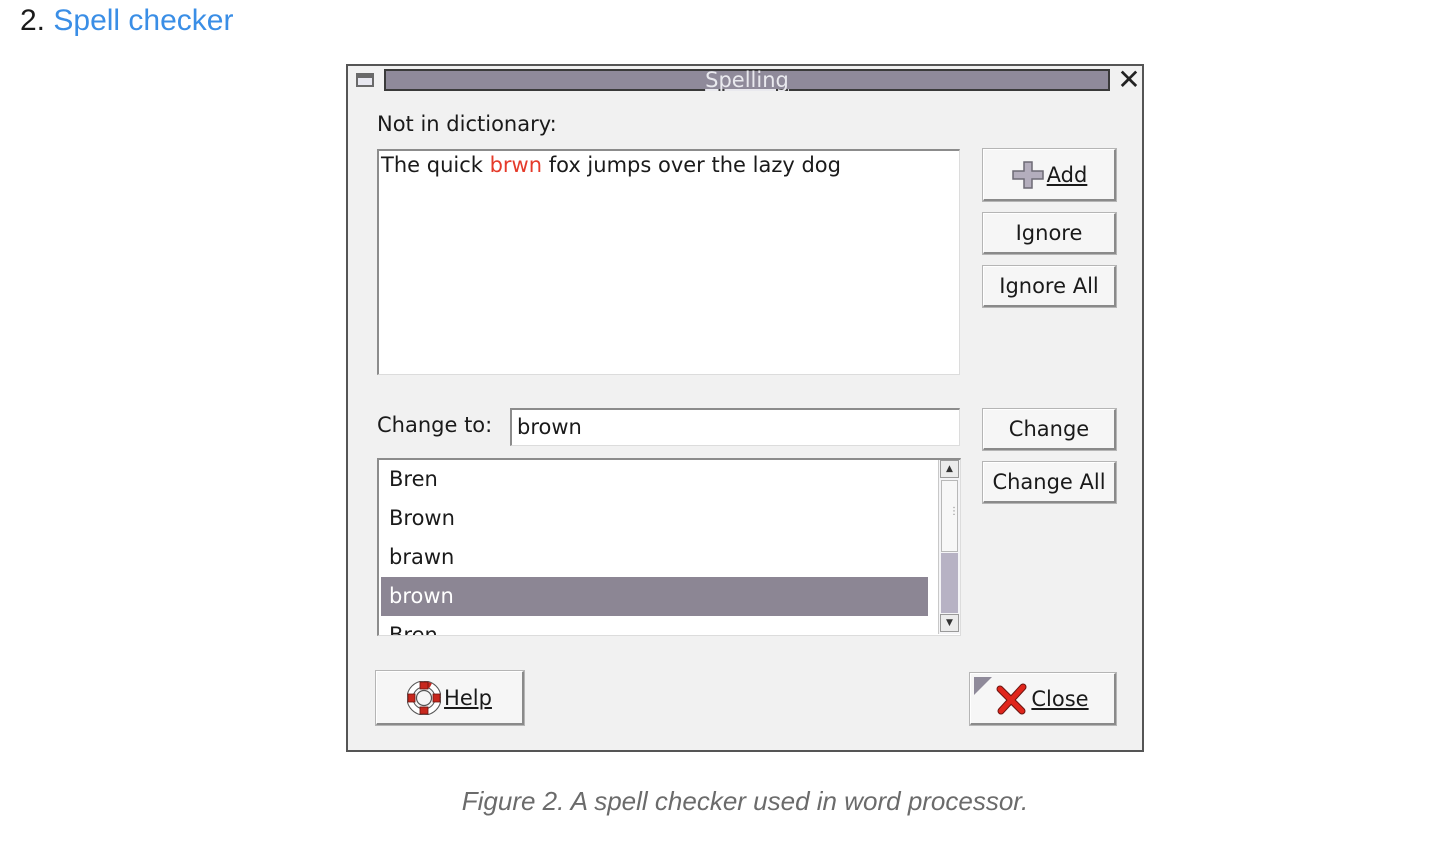  Describe the element at coordinates (949, 583) in the screenshot. I see `scroll-track` at that location.